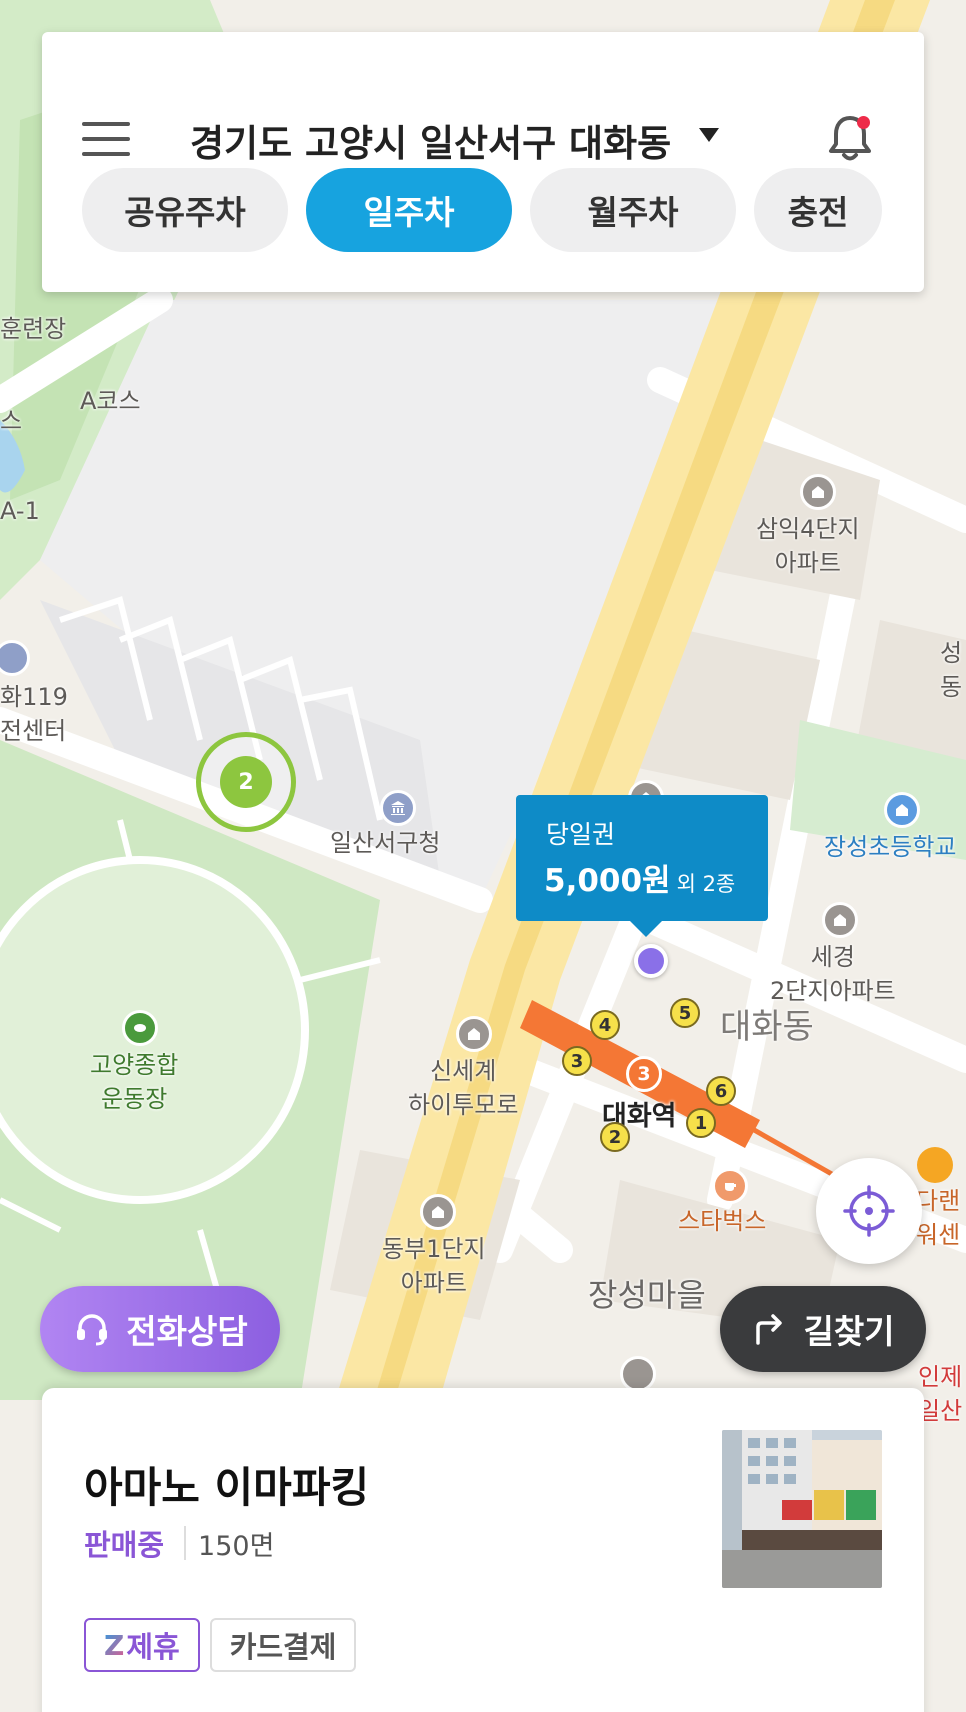 This screenshot has height=1712, width=966. I want to click on map-label-partial-dong: 성 동, so click(951, 670).